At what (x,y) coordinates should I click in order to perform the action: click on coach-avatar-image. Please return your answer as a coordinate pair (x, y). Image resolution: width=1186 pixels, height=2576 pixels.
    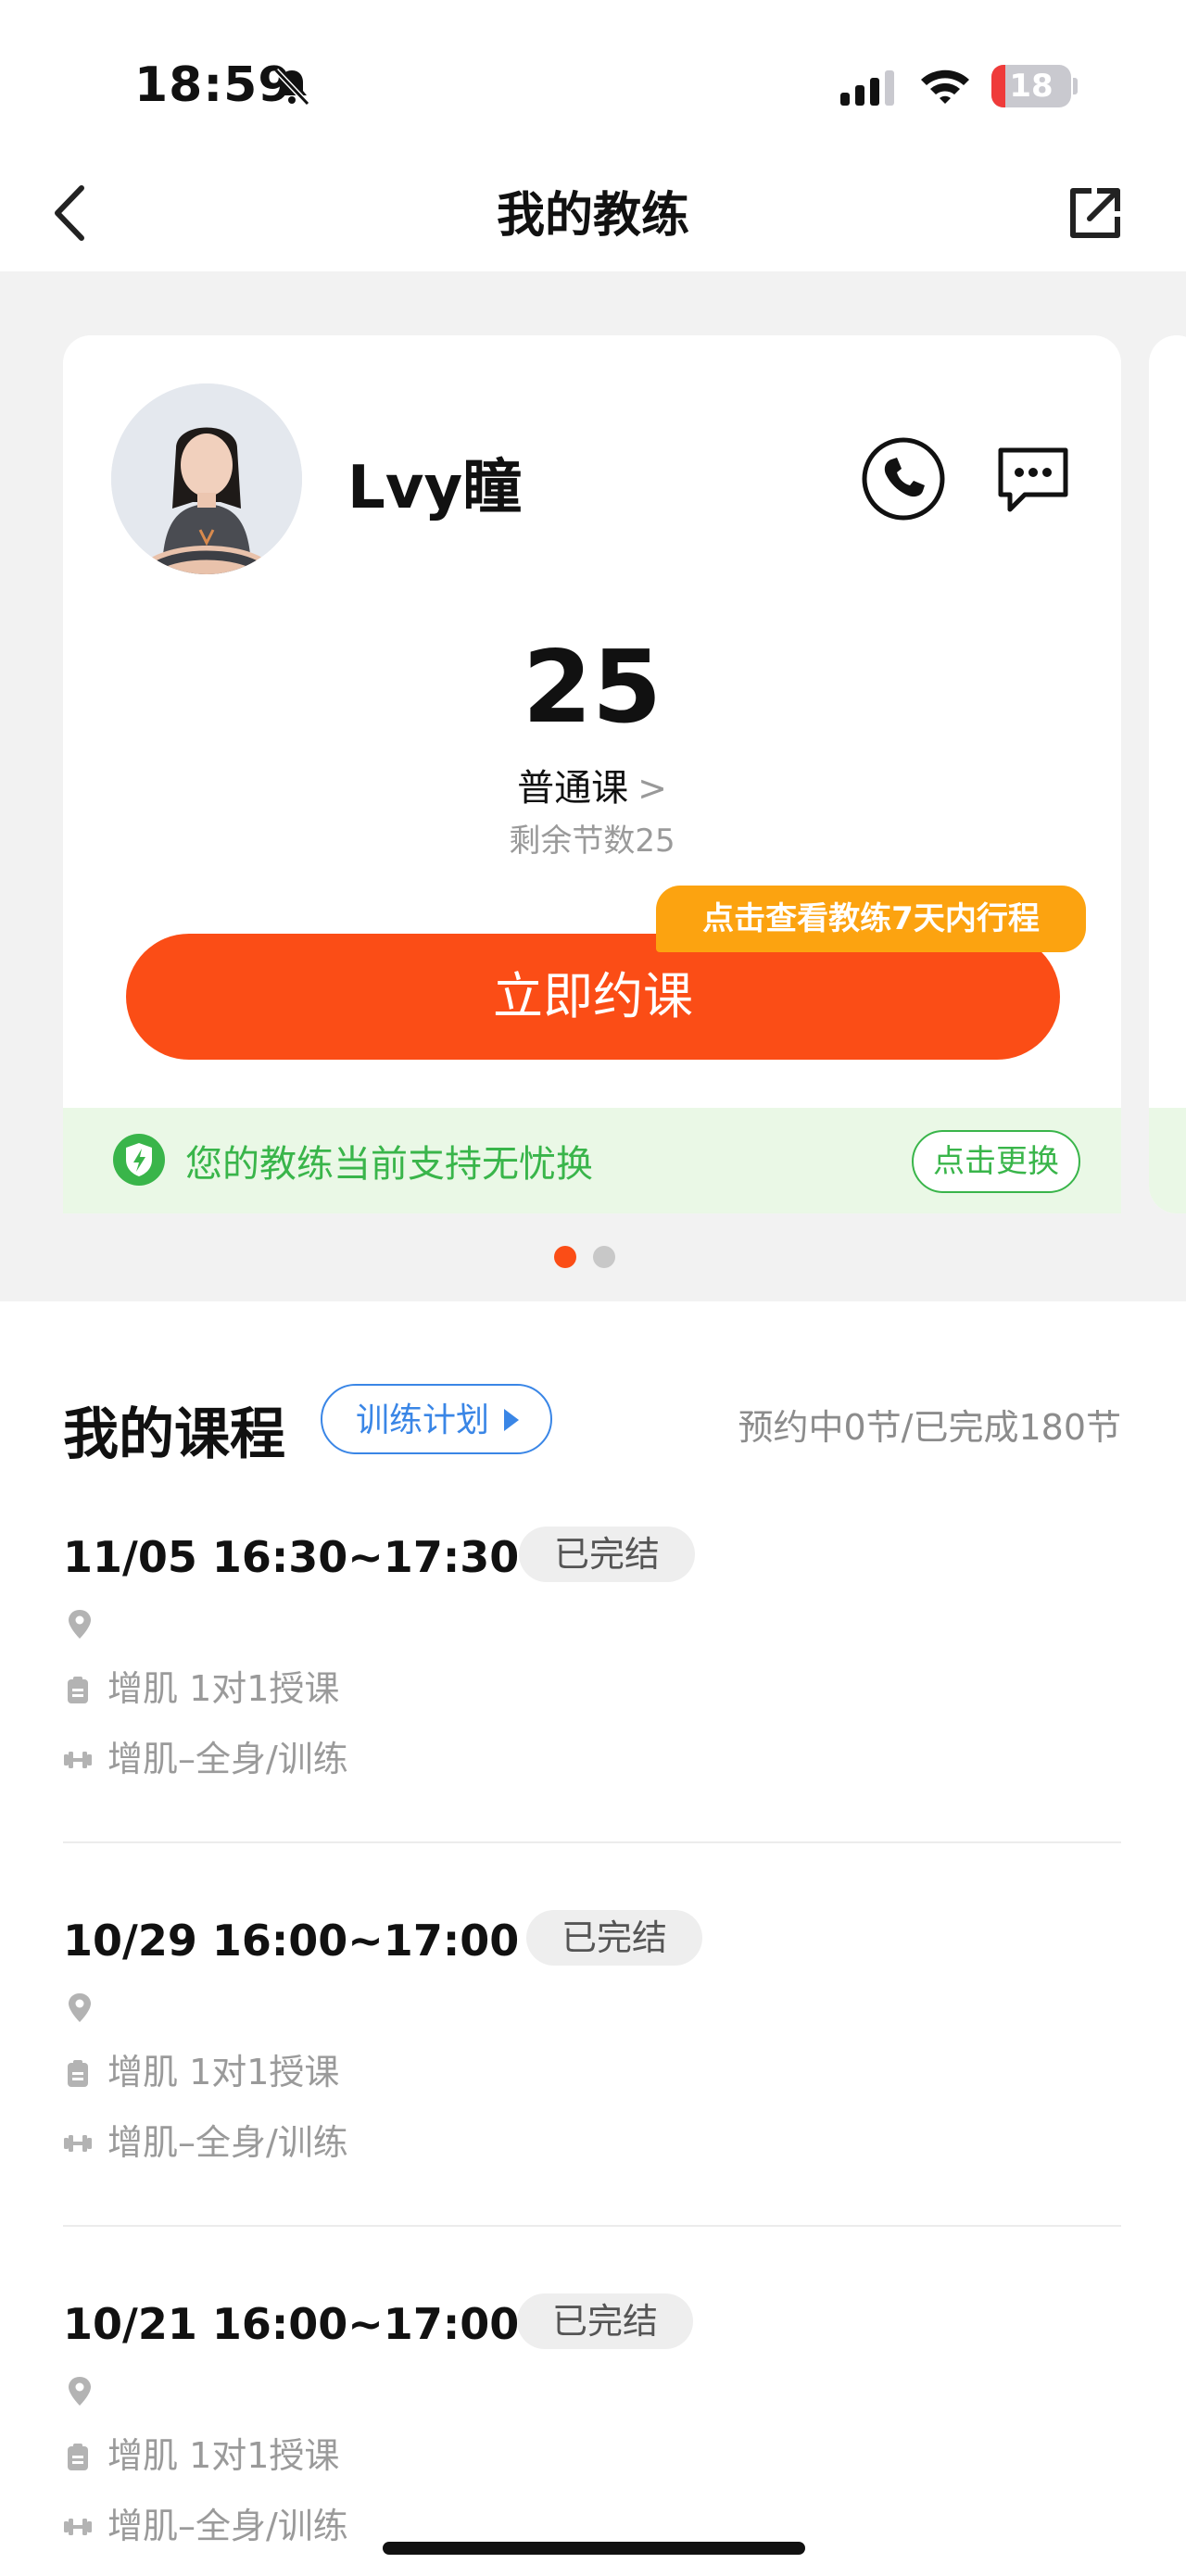
    Looking at the image, I should click on (206, 478).